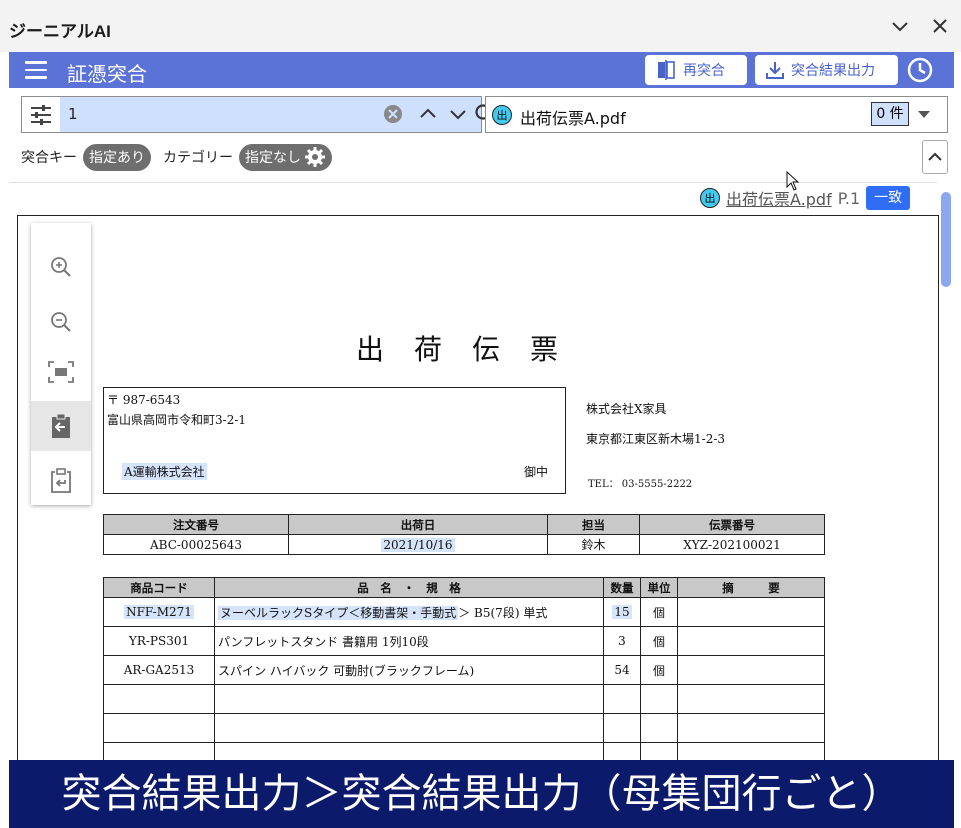  I want to click on staff: 鈴木, so click(593, 544).